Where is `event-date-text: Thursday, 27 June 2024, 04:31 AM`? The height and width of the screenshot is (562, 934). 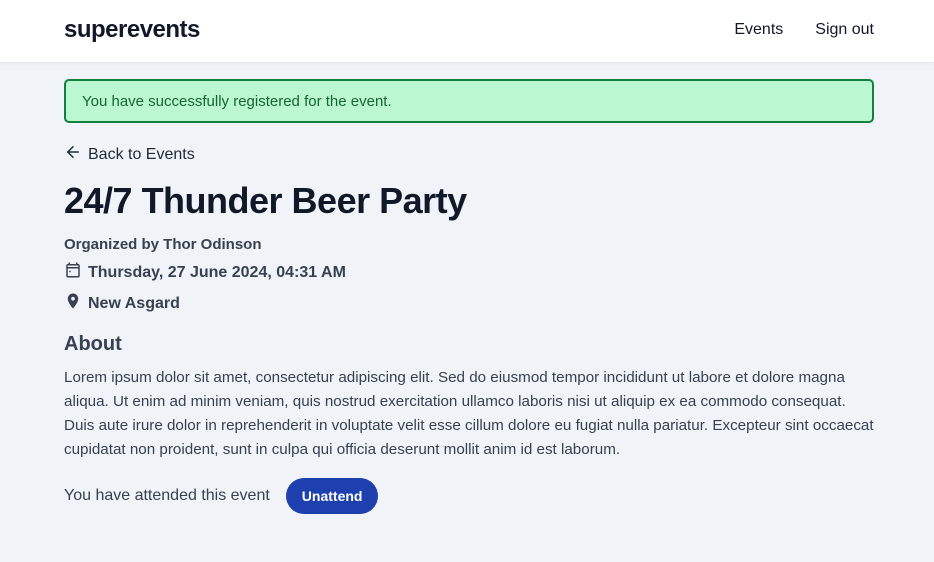
event-date-text: Thursday, 27 June 2024, 04:31 AM is located at coordinates (217, 272).